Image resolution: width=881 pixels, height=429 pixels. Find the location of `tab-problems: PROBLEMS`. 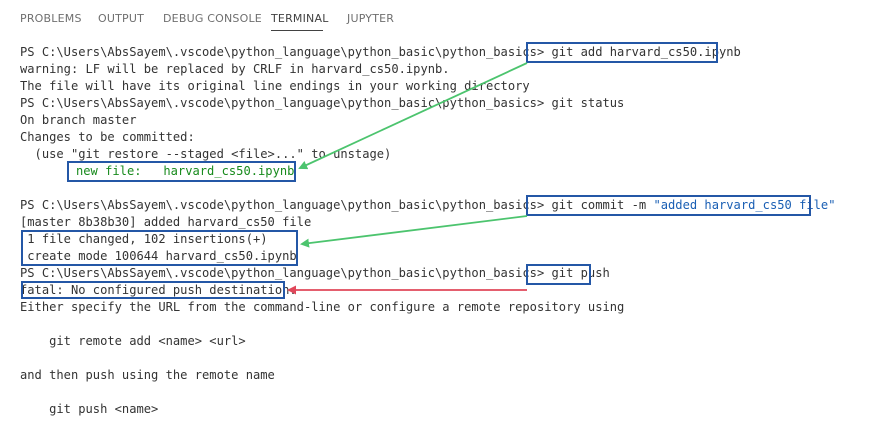

tab-problems: PROBLEMS is located at coordinates (51, 18).